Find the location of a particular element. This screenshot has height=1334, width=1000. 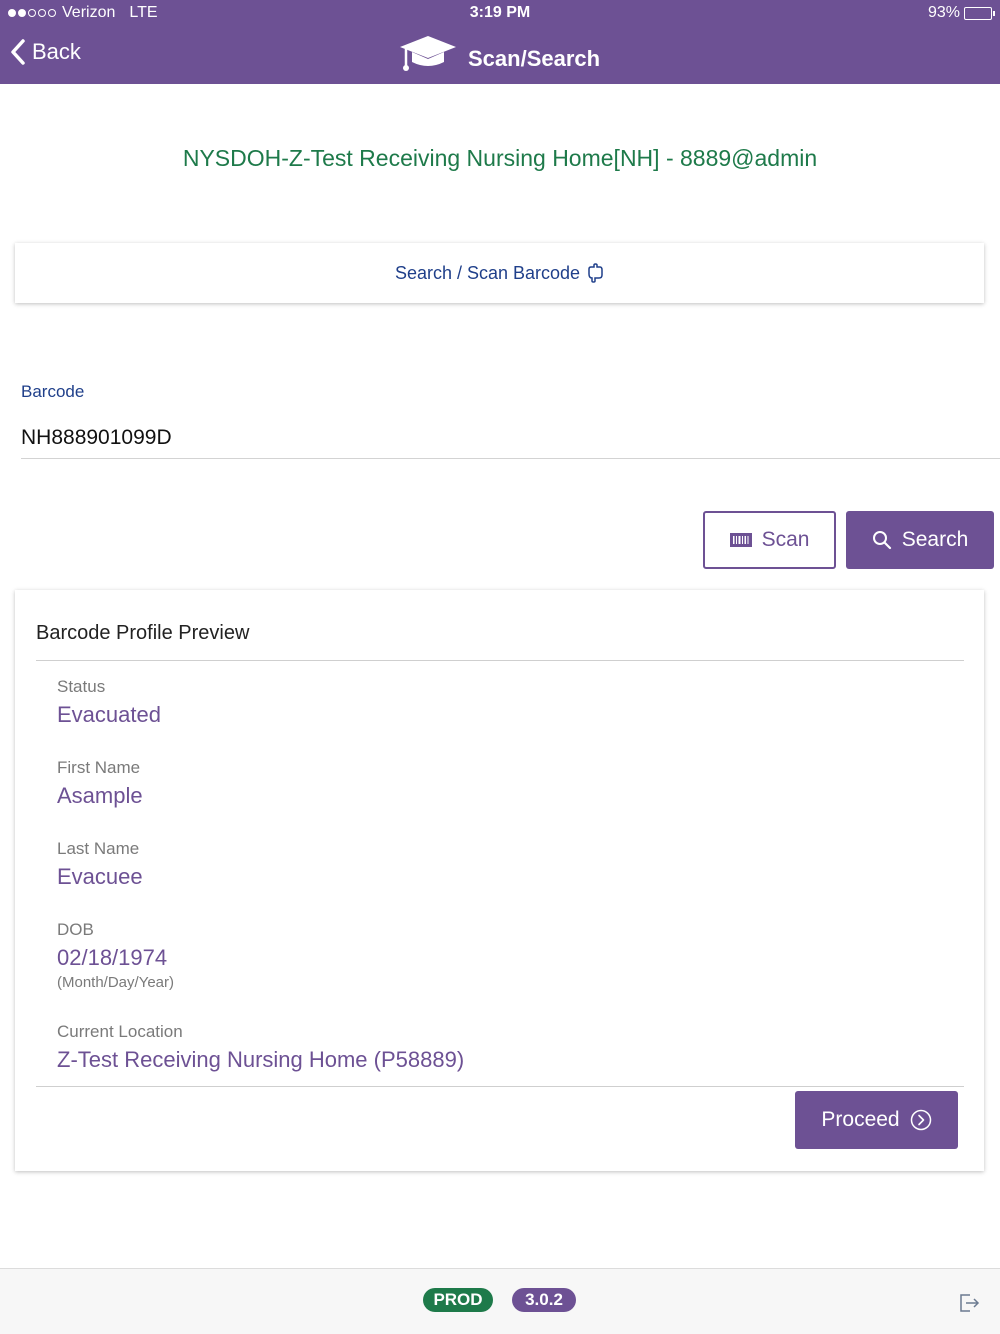

back-button: Back is located at coordinates (45, 52).